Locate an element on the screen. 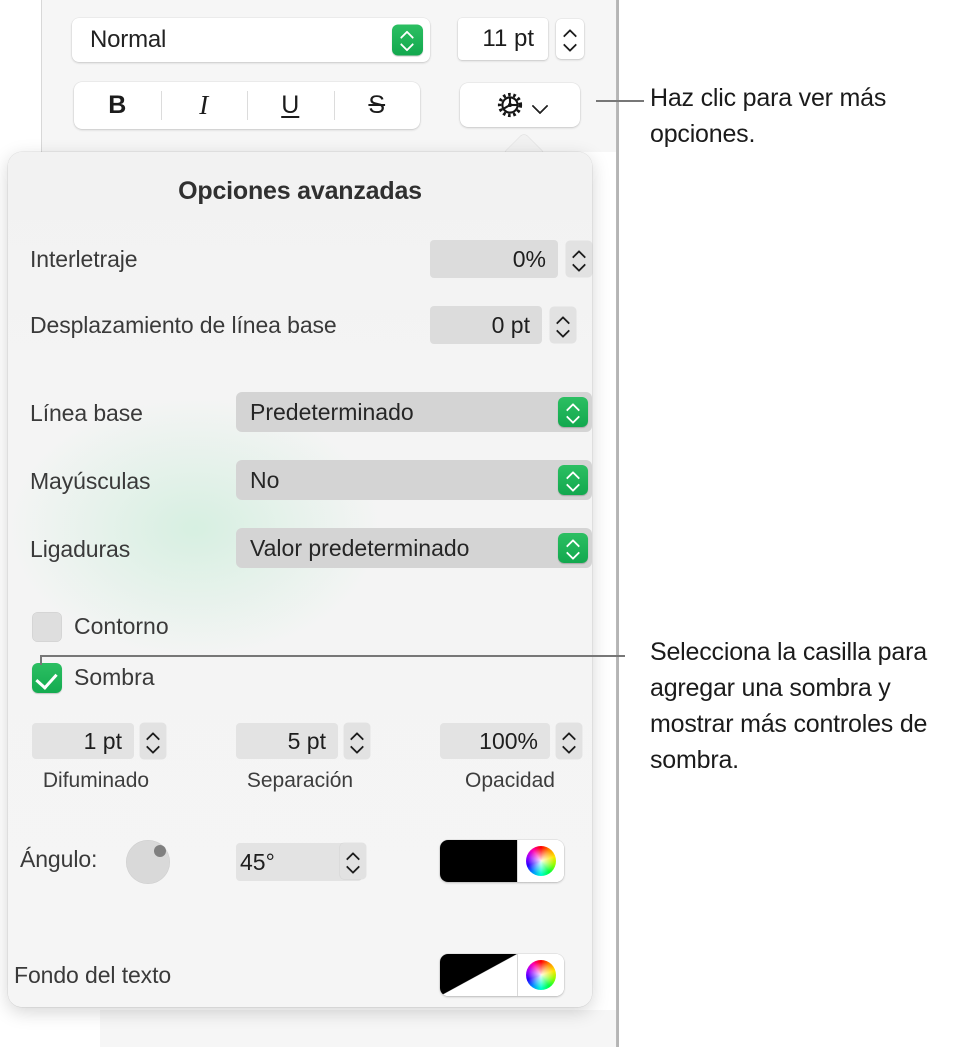 The image size is (953, 1047). kerning-value: 0% is located at coordinates (529, 258).